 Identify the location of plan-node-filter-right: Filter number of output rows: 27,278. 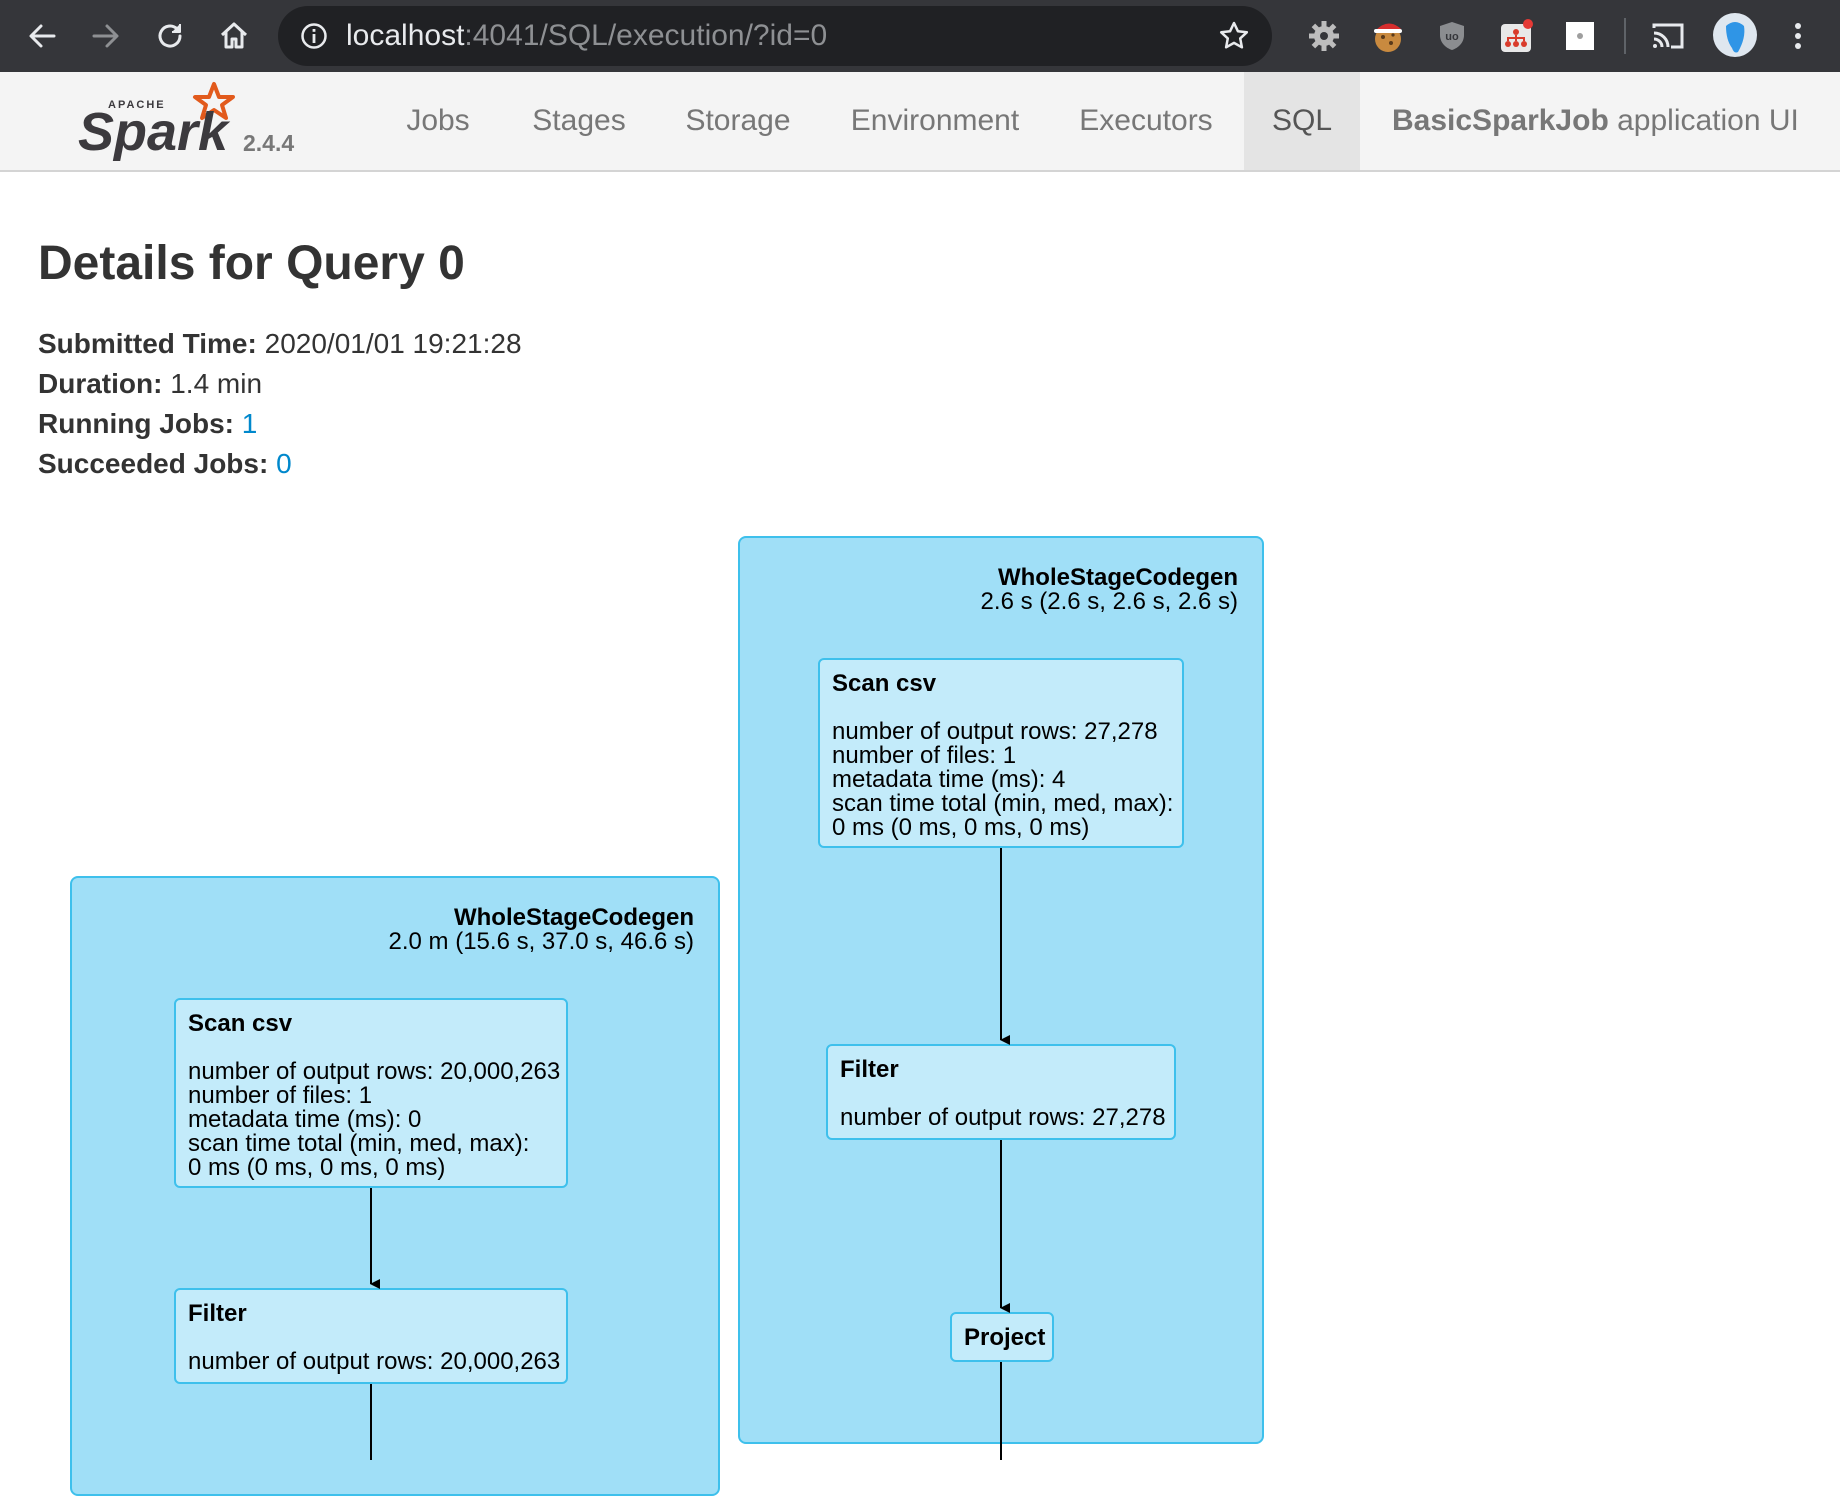
(1001, 1092).